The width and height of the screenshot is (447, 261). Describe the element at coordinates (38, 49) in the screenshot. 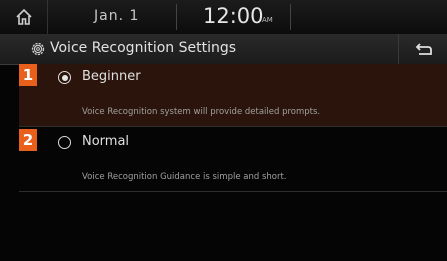

I see `gear-icon` at that location.